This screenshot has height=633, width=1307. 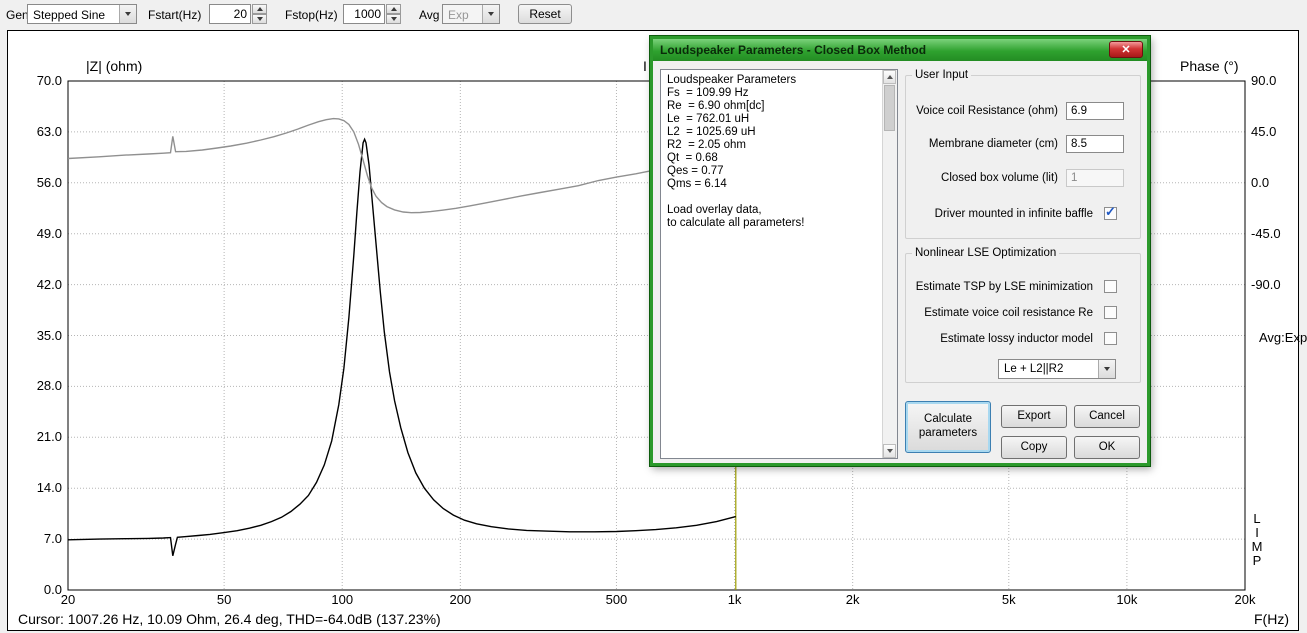 I want to click on gen-label: Gen, so click(x=17, y=15).